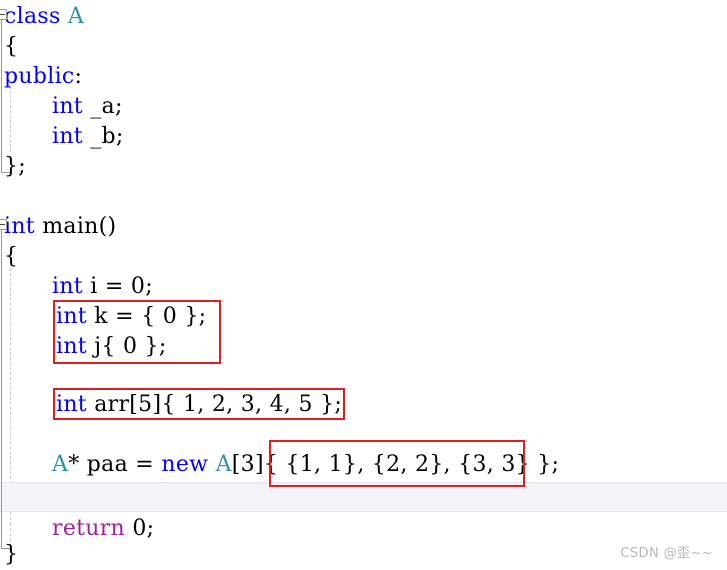 This screenshot has width=727, height=570. Describe the element at coordinates (199, 404) in the screenshot. I see `annotation-box-array-brace-init` at that location.